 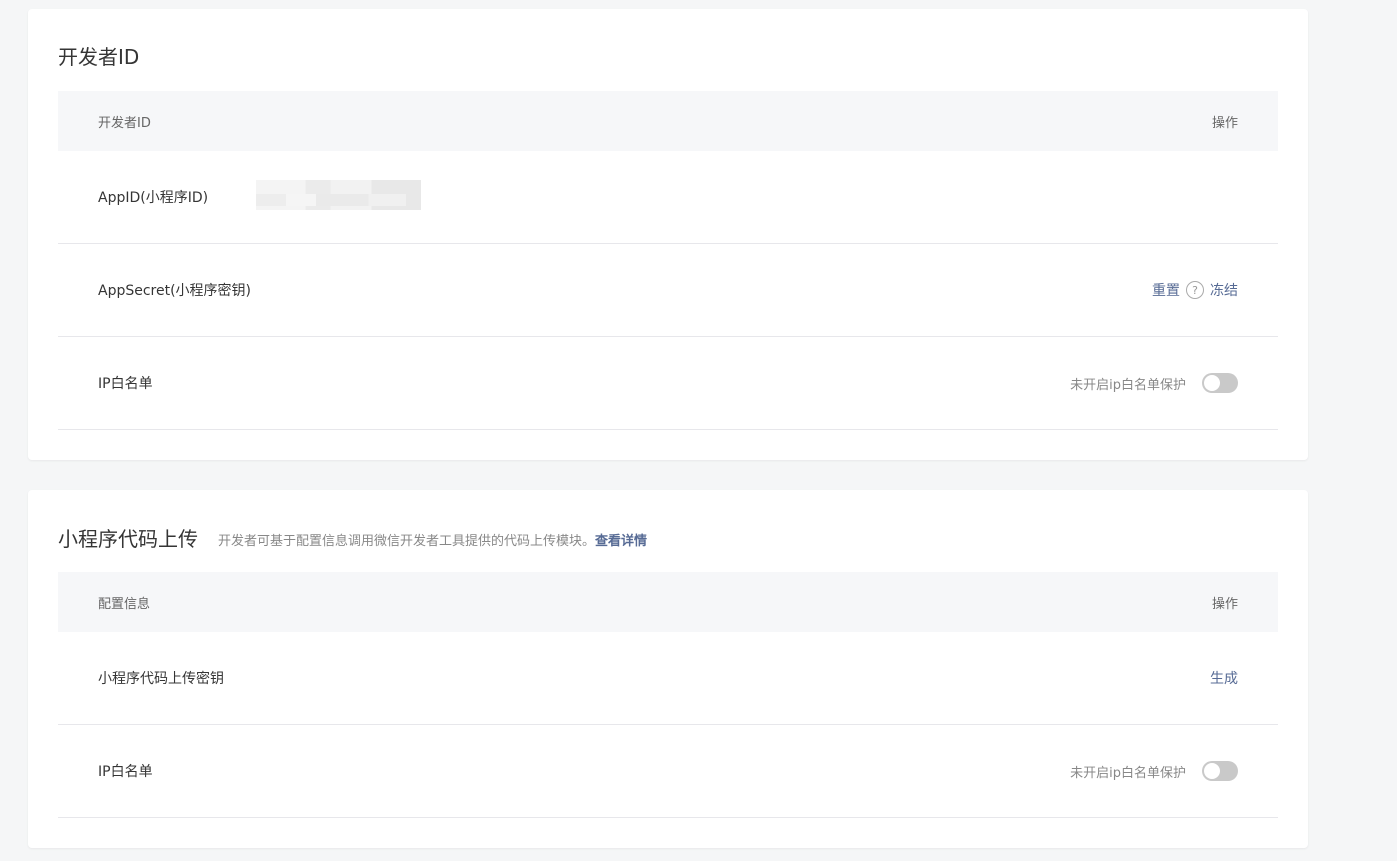 What do you see at coordinates (1195, 290) in the screenshot?
I see `help-icon: ?` at bounding box center [1195, 290].